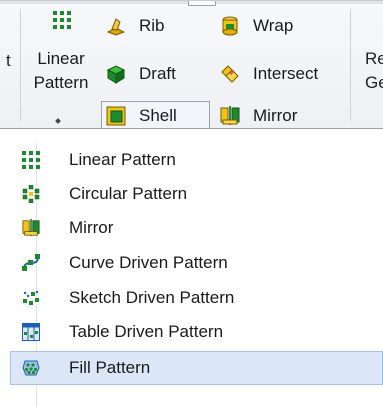 This screenshot has width=383, height=407. I want to click on rib-icon, so click(116, 26).